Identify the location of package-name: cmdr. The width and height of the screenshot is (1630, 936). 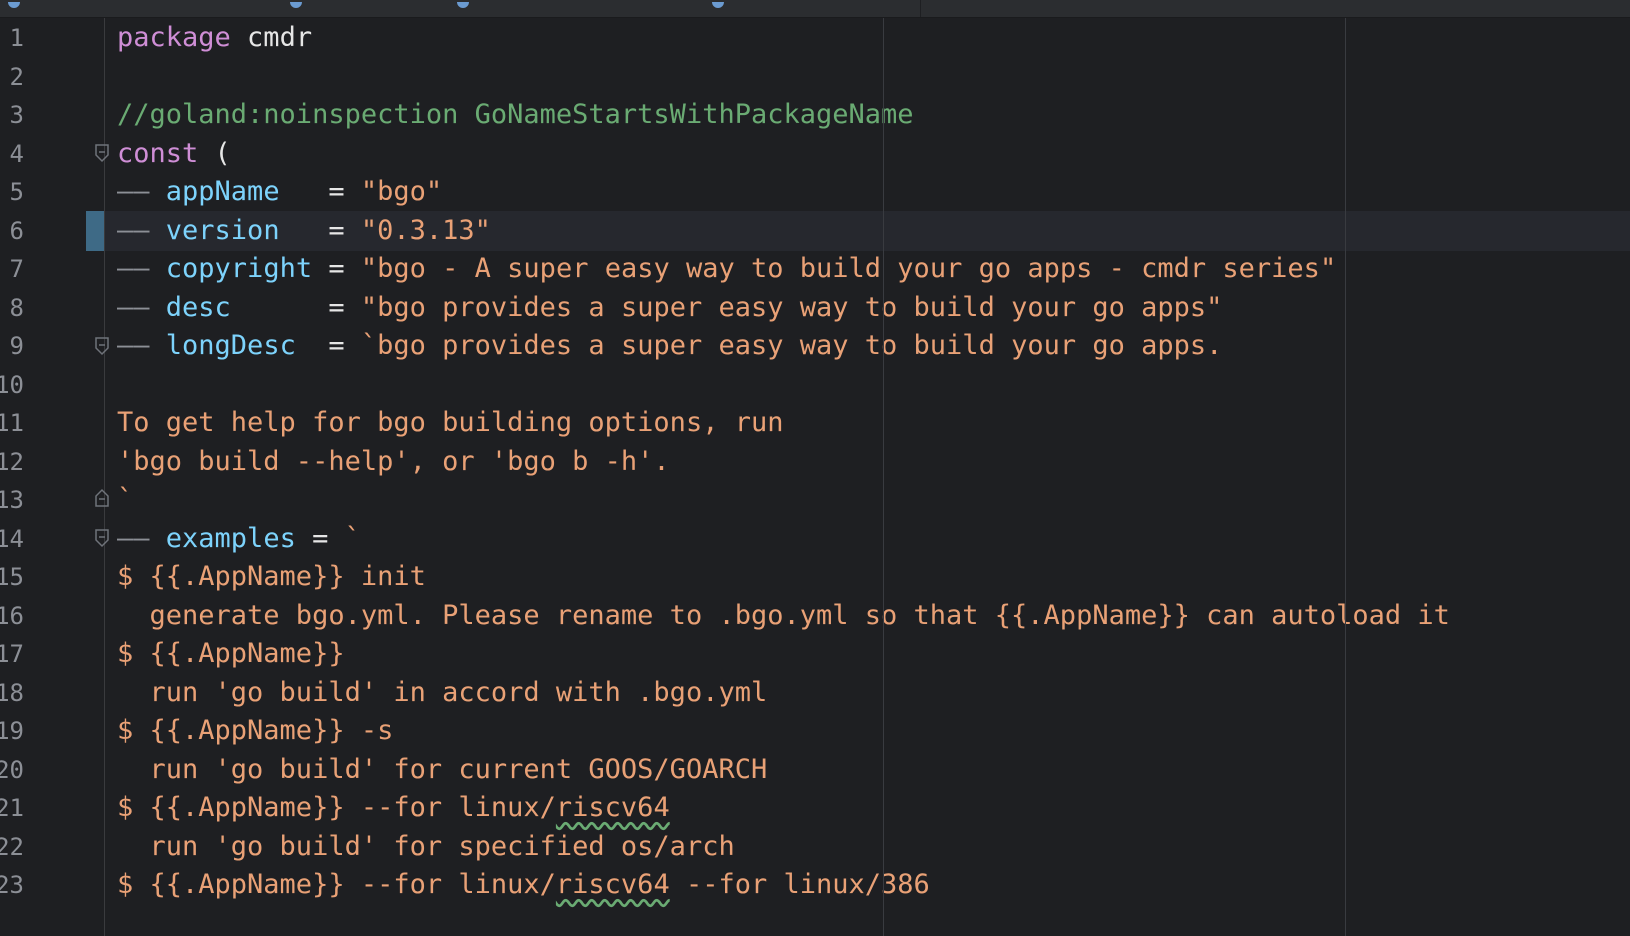
(271, 37).